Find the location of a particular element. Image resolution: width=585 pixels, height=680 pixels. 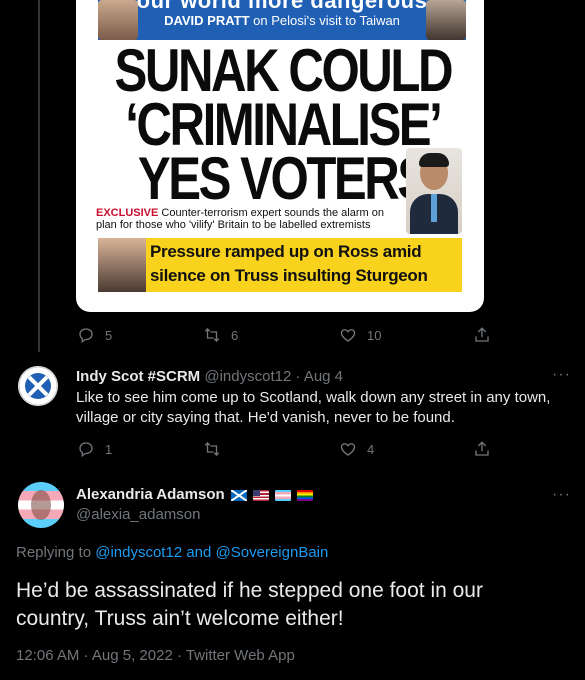

avatar-silhouette is located at coordinates (41, 505).